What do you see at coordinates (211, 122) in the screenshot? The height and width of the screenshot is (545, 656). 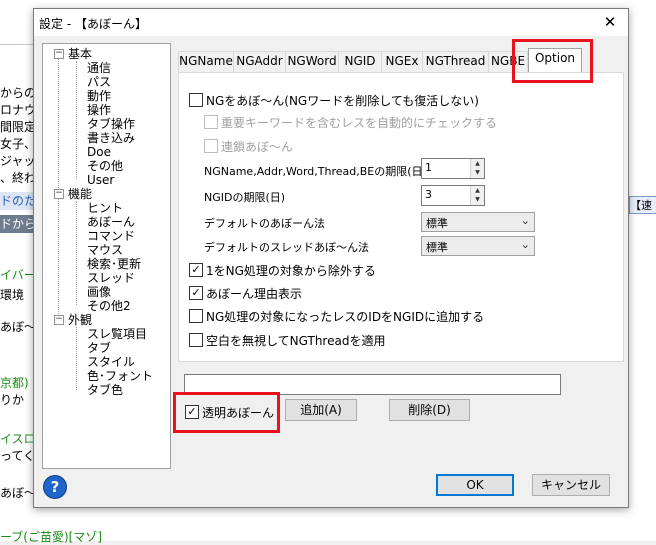 I see `keyword-check-checkbox` at bounding box center [211, 122].